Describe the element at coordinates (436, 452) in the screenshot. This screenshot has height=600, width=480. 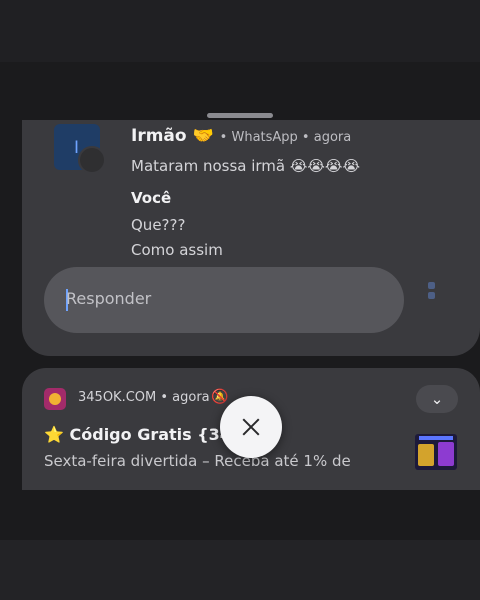
I see `notification-thumbnail` at that location.